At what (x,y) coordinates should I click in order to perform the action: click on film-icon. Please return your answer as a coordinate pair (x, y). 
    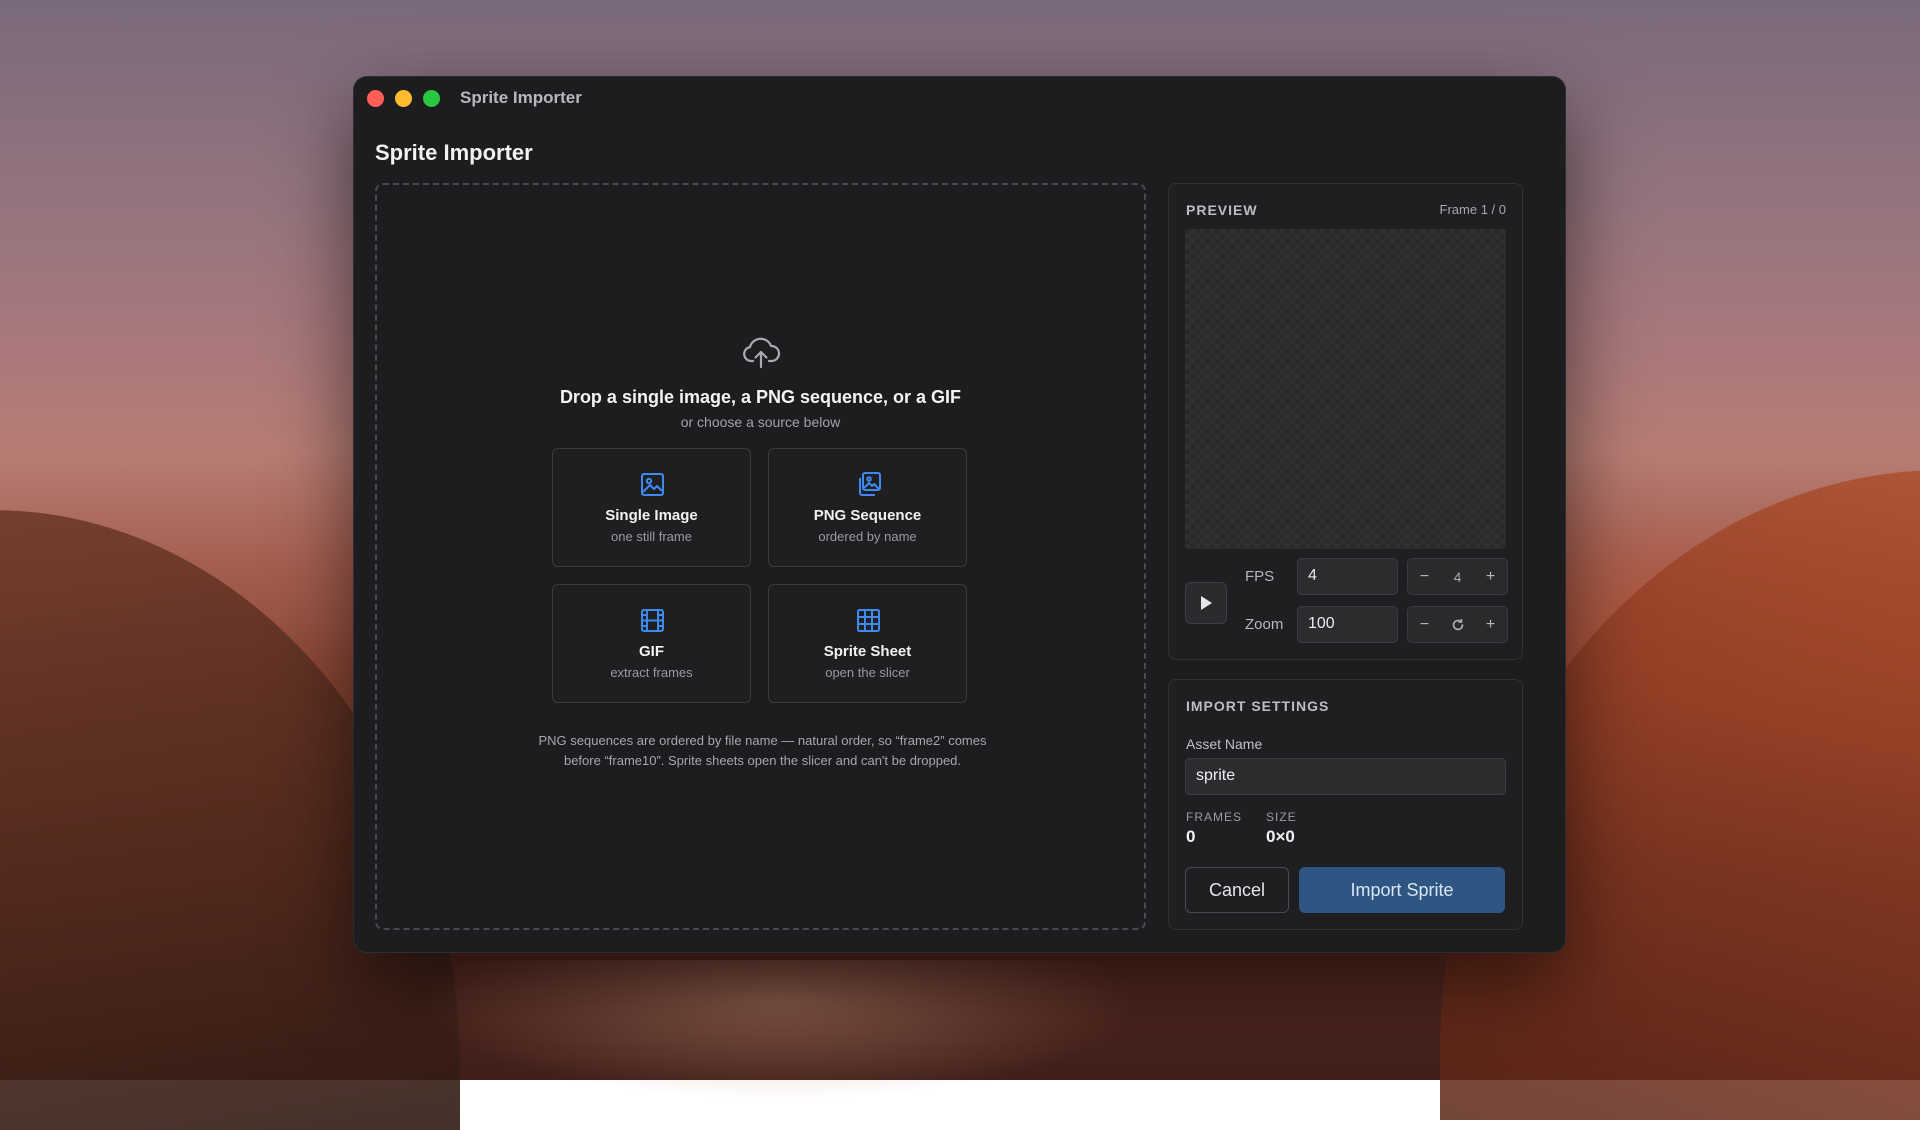
    Looking at the image, I should click on (652, 620).